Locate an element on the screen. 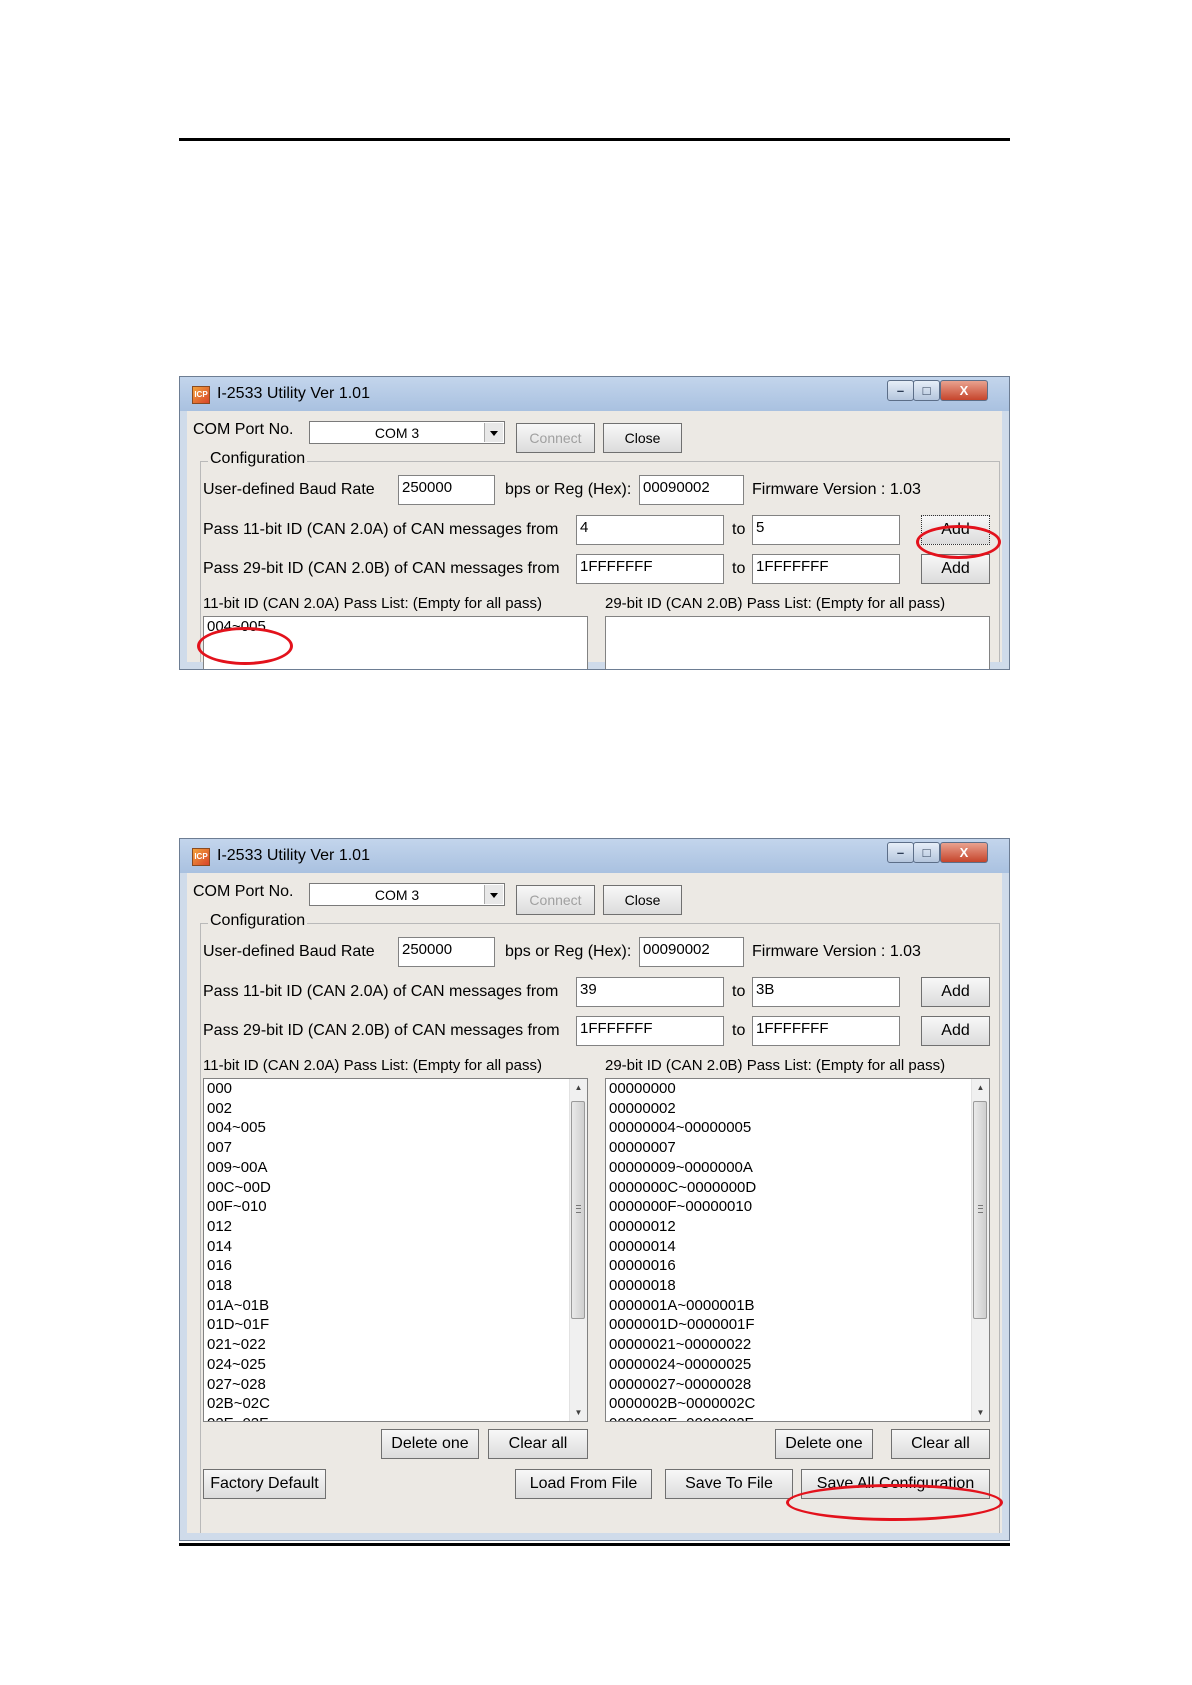 The height and width of the screenshot is (1685, 1192). list-item: 00000024~00000025 is located at coordinates (797, 1365).